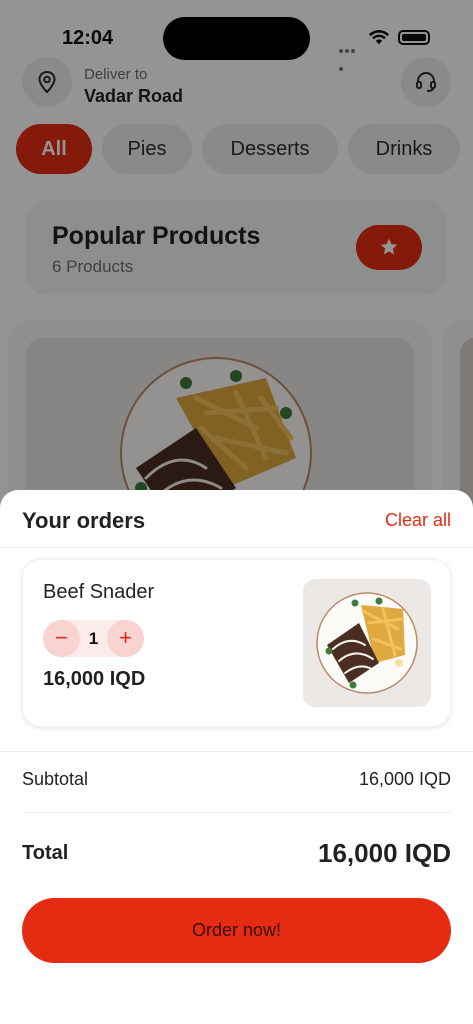  I want to click on order-item-image, so click(367, 643).